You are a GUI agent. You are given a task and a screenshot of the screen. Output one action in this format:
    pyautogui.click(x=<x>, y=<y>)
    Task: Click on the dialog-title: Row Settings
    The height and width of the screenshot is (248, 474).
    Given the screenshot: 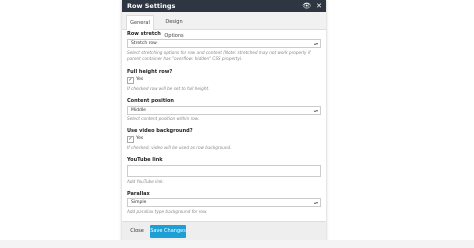 What is the action you would take?
    pyautogui.click(x=151, y=6)
    